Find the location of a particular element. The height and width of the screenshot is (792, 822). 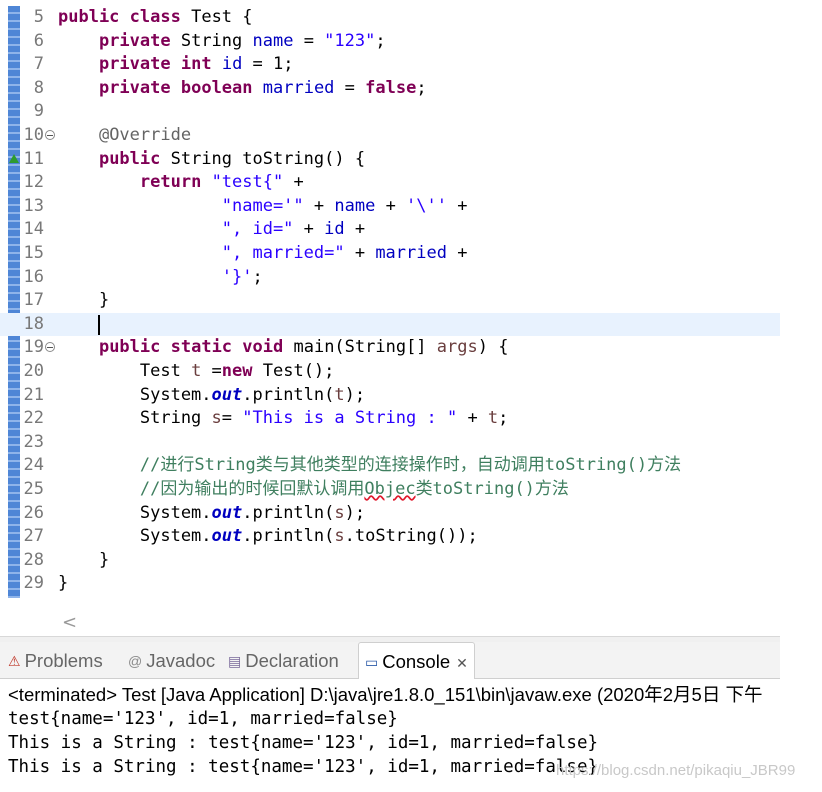

code-token: name is located at coordinates (273, 40).